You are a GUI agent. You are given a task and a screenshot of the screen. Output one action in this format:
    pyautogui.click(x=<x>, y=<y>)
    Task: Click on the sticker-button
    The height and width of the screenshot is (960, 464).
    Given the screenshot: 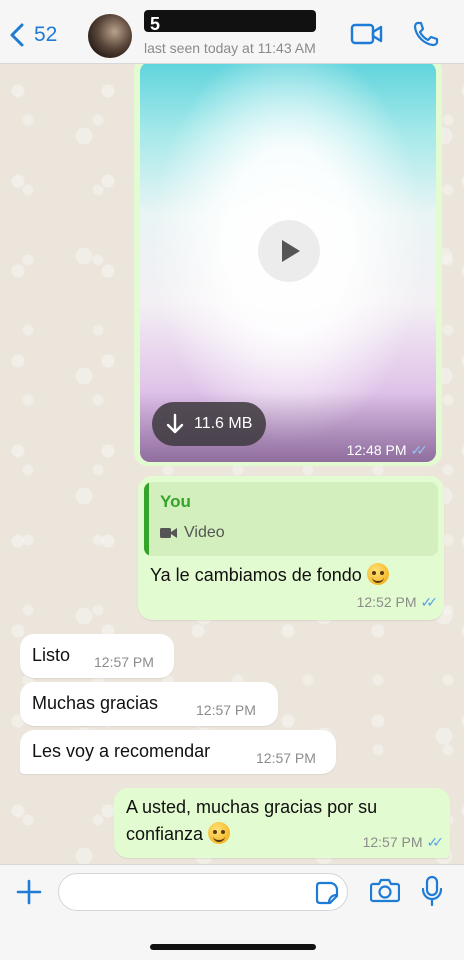 What is the action you would take?
    pyautogui.click(x=327, y=895)
    